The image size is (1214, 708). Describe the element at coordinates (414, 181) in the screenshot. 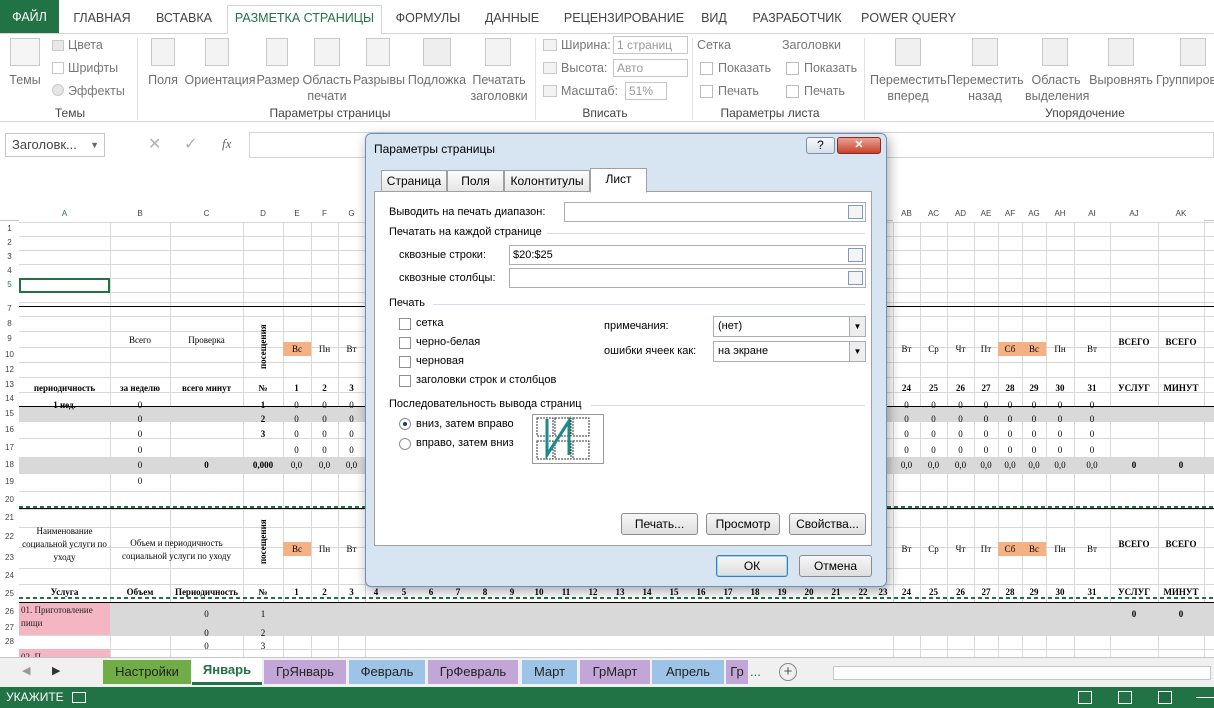

I see `tab-page: Страница` at that location.